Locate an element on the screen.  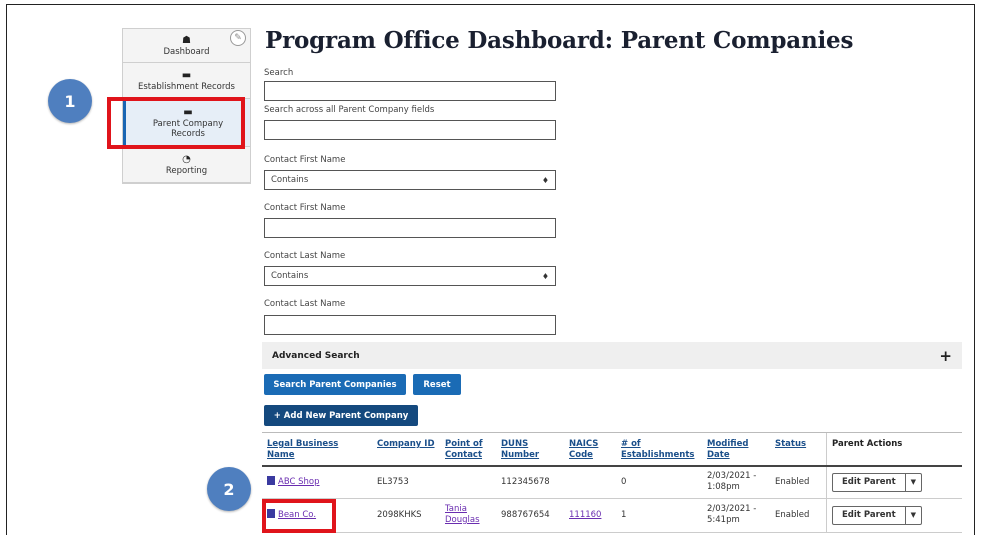
column-header-naics-code: NAICS Code is located at coordinates (590, 449).